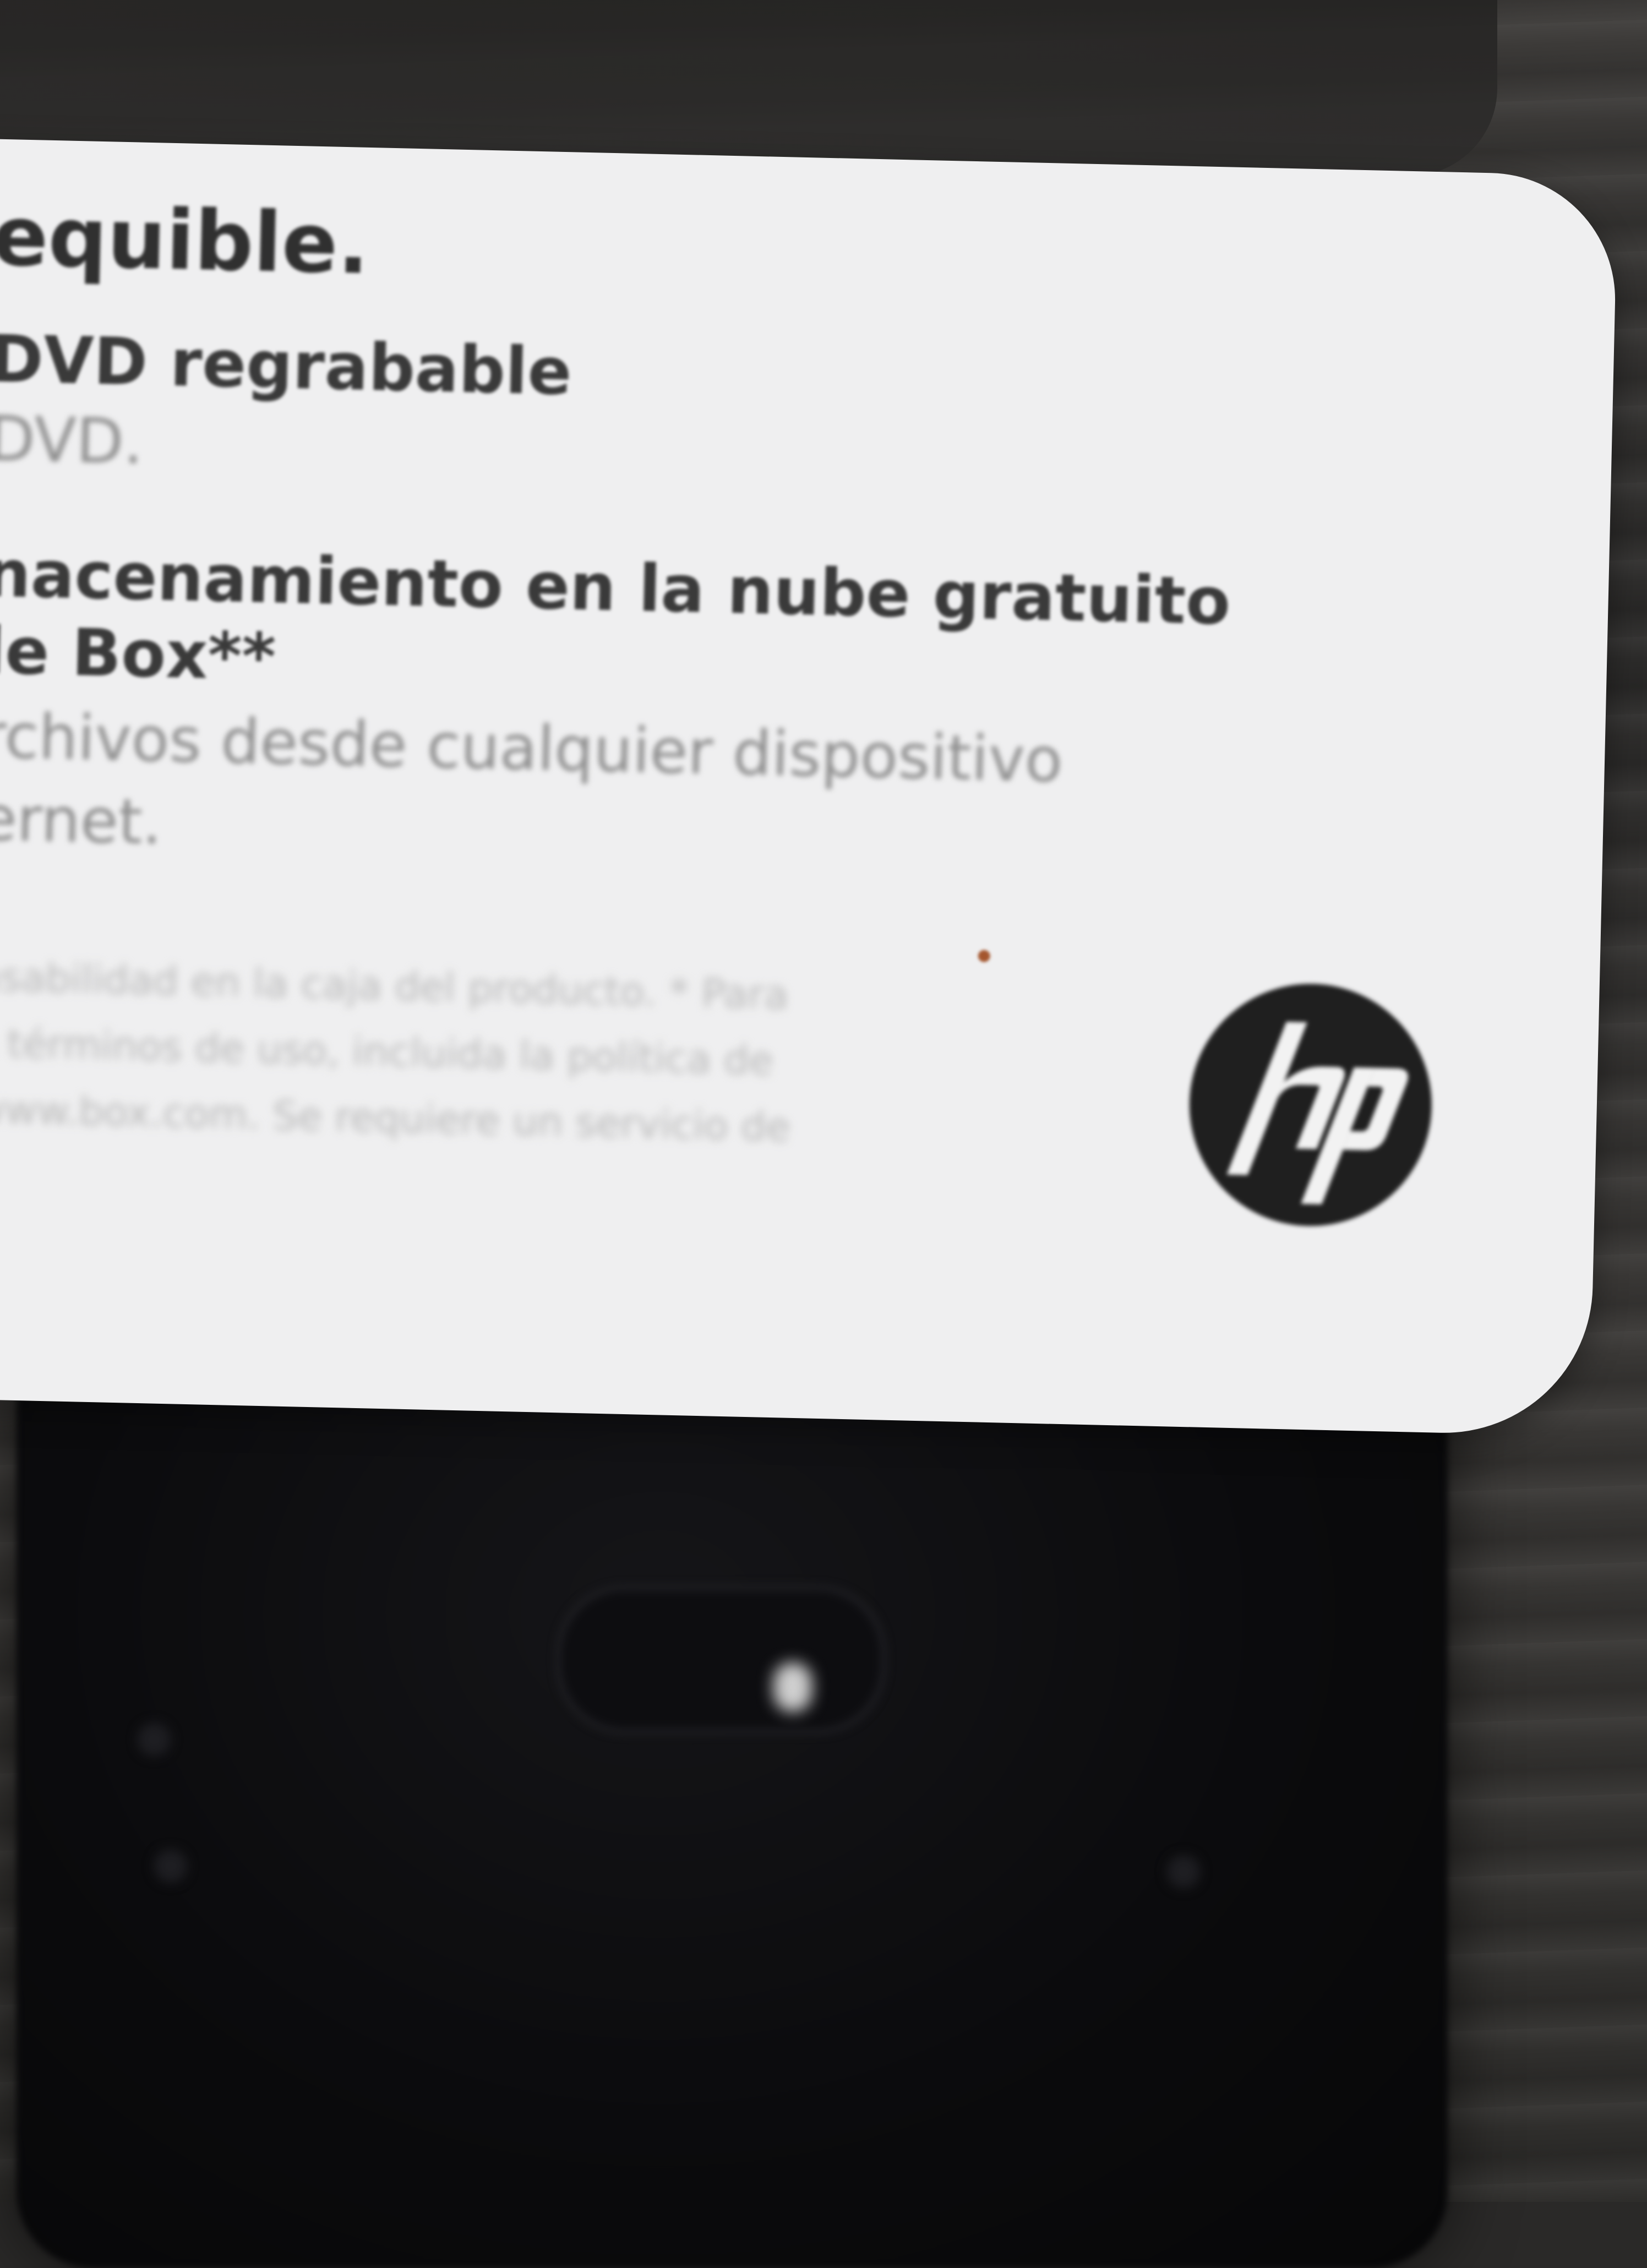  What do you see at coordinates (1317, 1113) in the screenshot?
I see `hp-logo-mark` at bounding box center [1317, 1113].